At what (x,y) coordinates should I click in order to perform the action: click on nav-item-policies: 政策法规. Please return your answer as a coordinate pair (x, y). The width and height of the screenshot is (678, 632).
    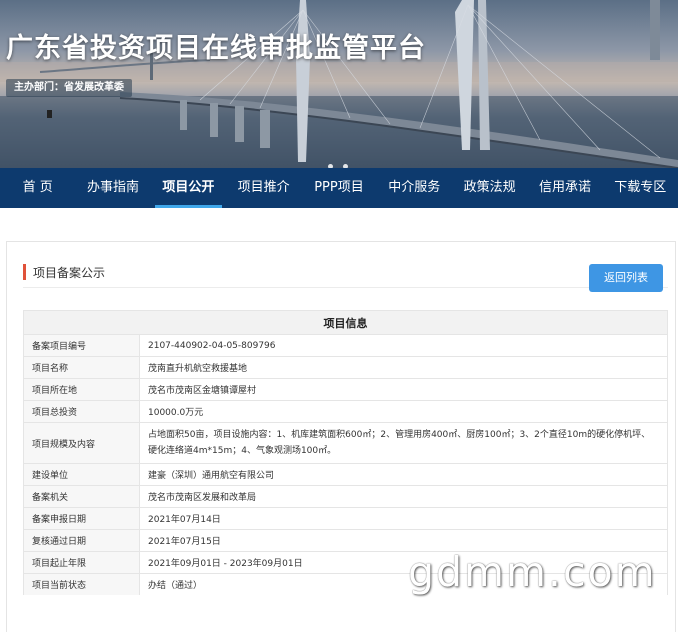
    Looking at the image, I should click on (489, 188).